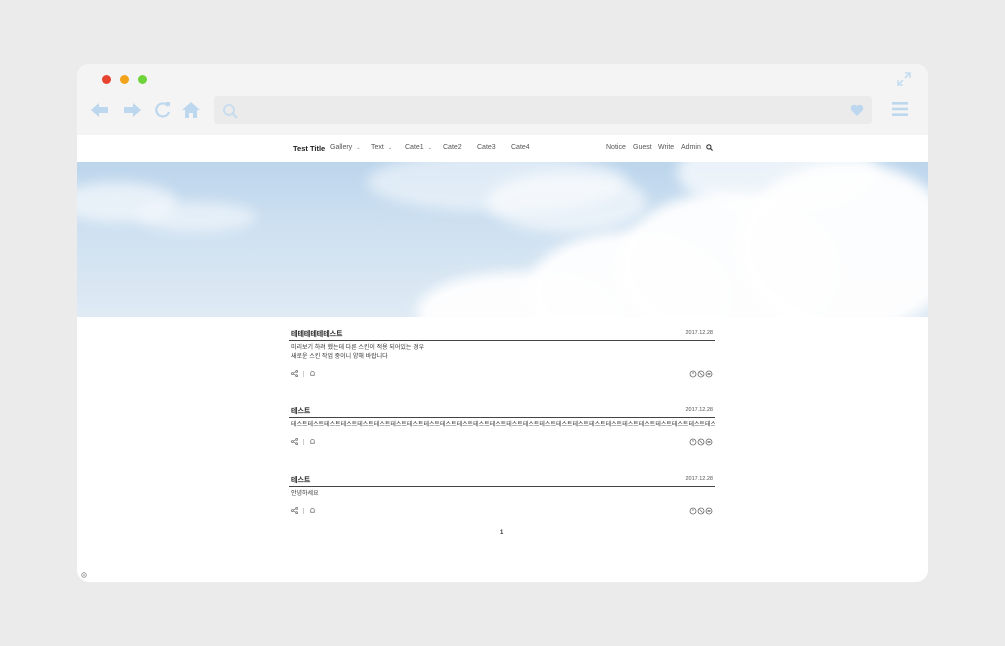 Image resolution: width=1005 pixels, height=646 pixels. What do you see at coordinates (191, 110) in the screenshot?
I see `home-icon` at bounding box center [191, 110].